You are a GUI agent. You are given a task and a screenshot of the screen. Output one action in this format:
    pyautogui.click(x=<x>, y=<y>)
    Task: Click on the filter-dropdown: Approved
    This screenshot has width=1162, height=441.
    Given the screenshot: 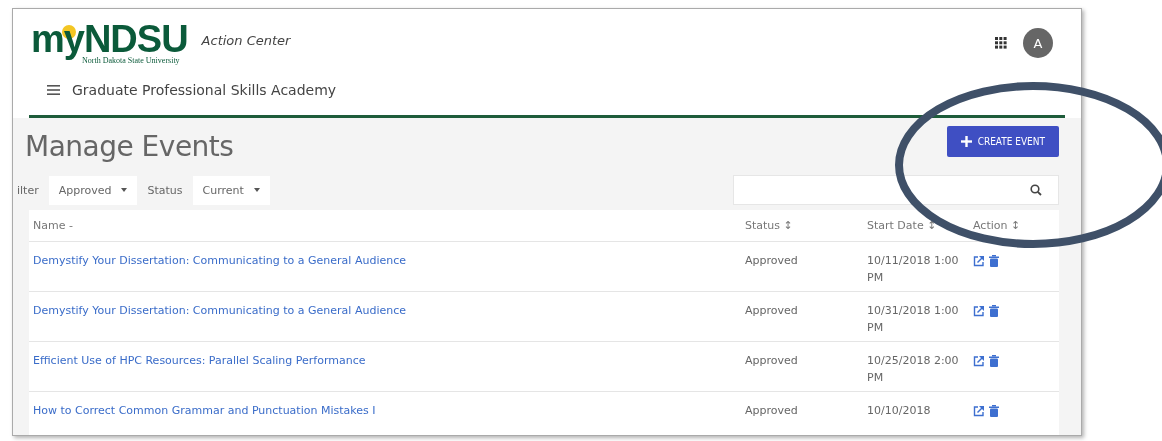 What is the action you would take?
    pyautogui.click(x=93, y=190)
    